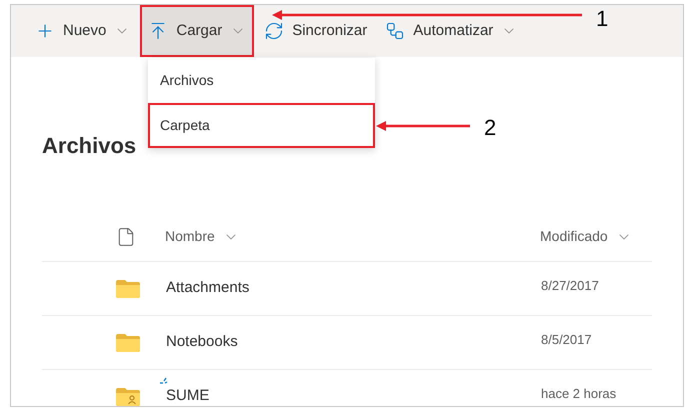 The image size is (688, 411). I want to click on file-icon, so click(126, 236).